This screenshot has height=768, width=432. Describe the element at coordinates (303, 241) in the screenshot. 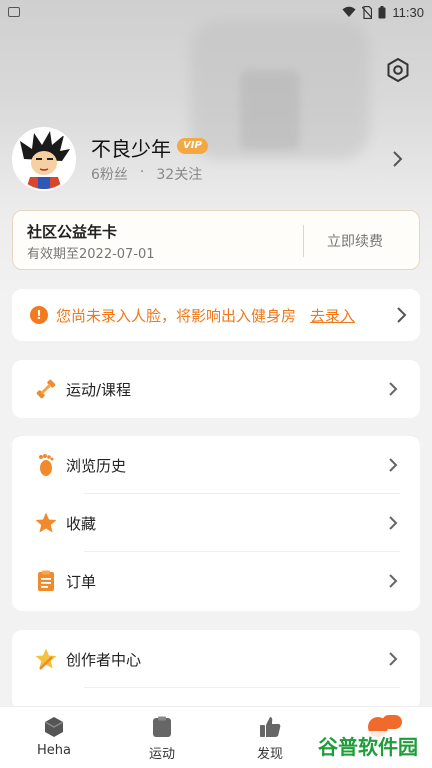

I see `divider` at that location.